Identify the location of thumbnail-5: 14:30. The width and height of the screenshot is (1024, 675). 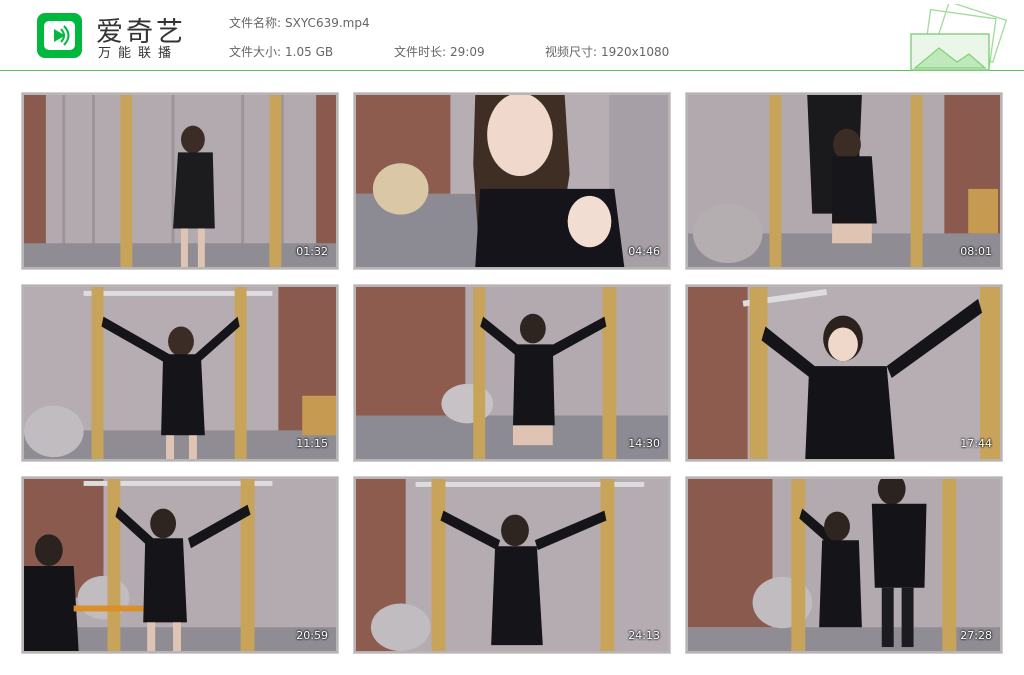
(512, 373).